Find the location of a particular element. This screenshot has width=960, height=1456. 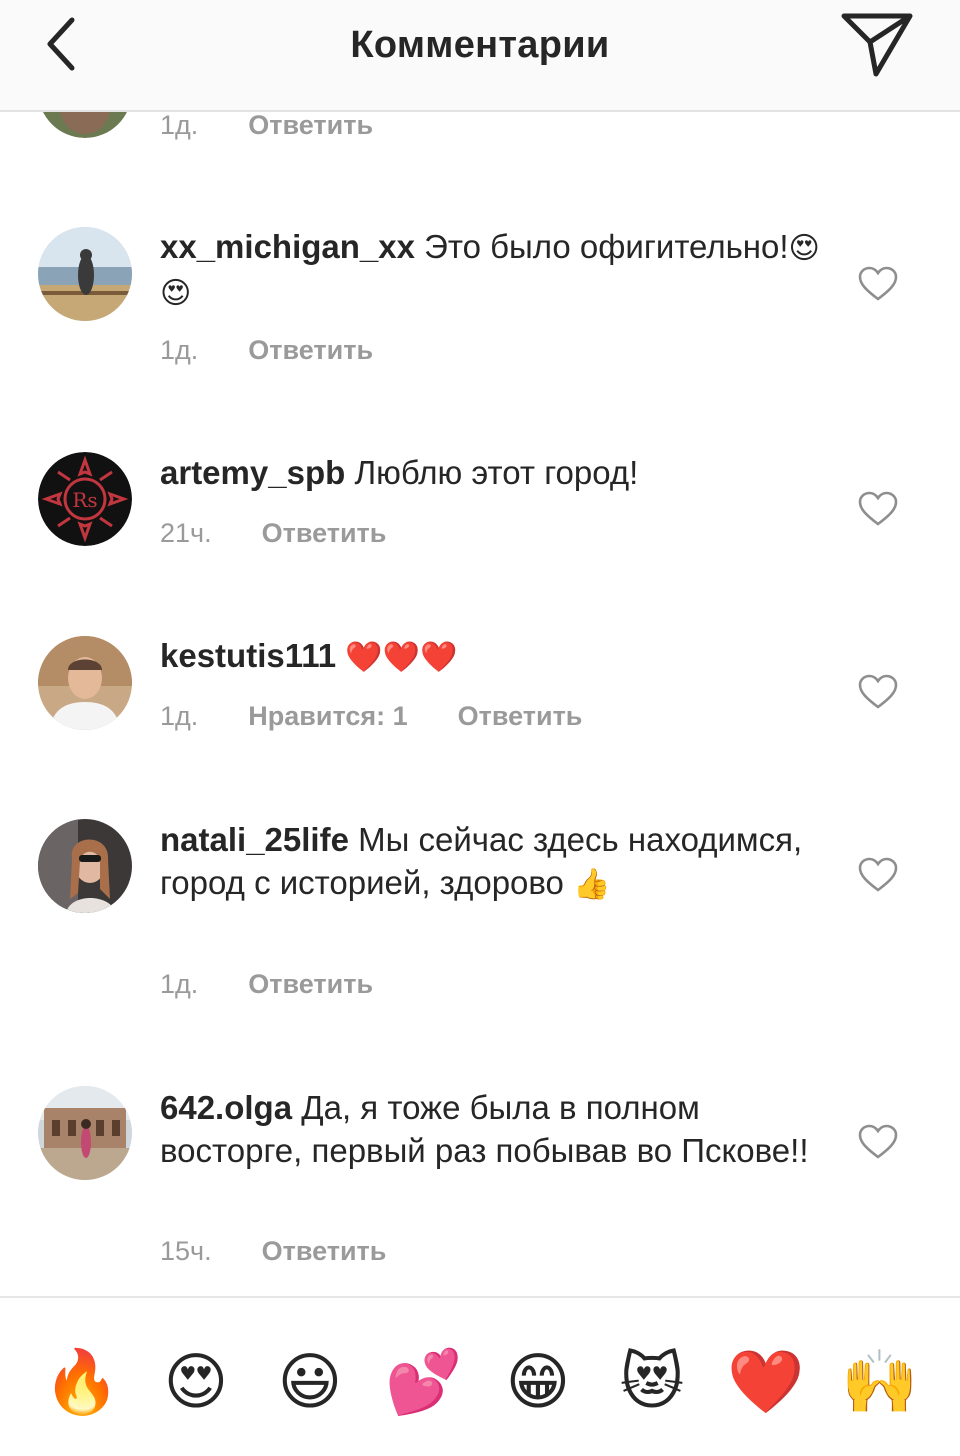

paper-plane-icon is located at coordinates (877, 45).